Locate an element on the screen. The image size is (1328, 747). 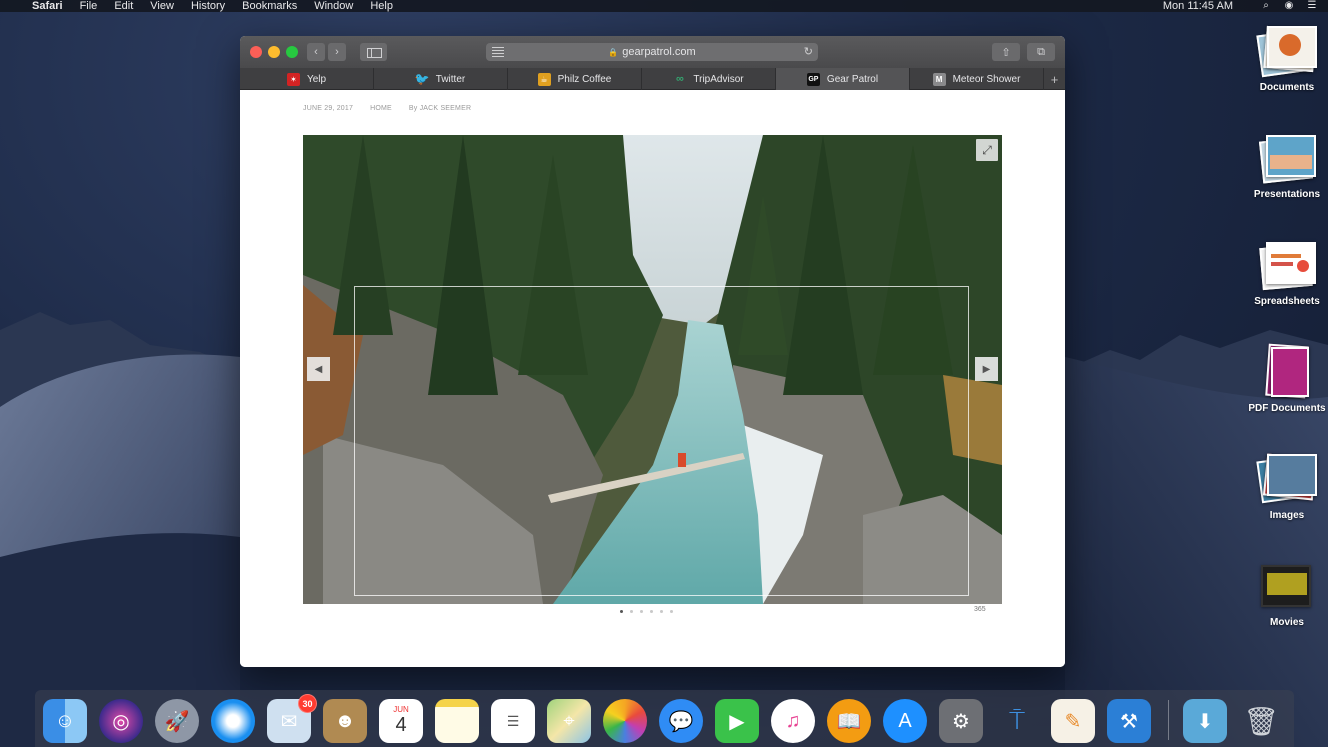
carousel-next-button: ▶ is located at coordinates (986, 369).